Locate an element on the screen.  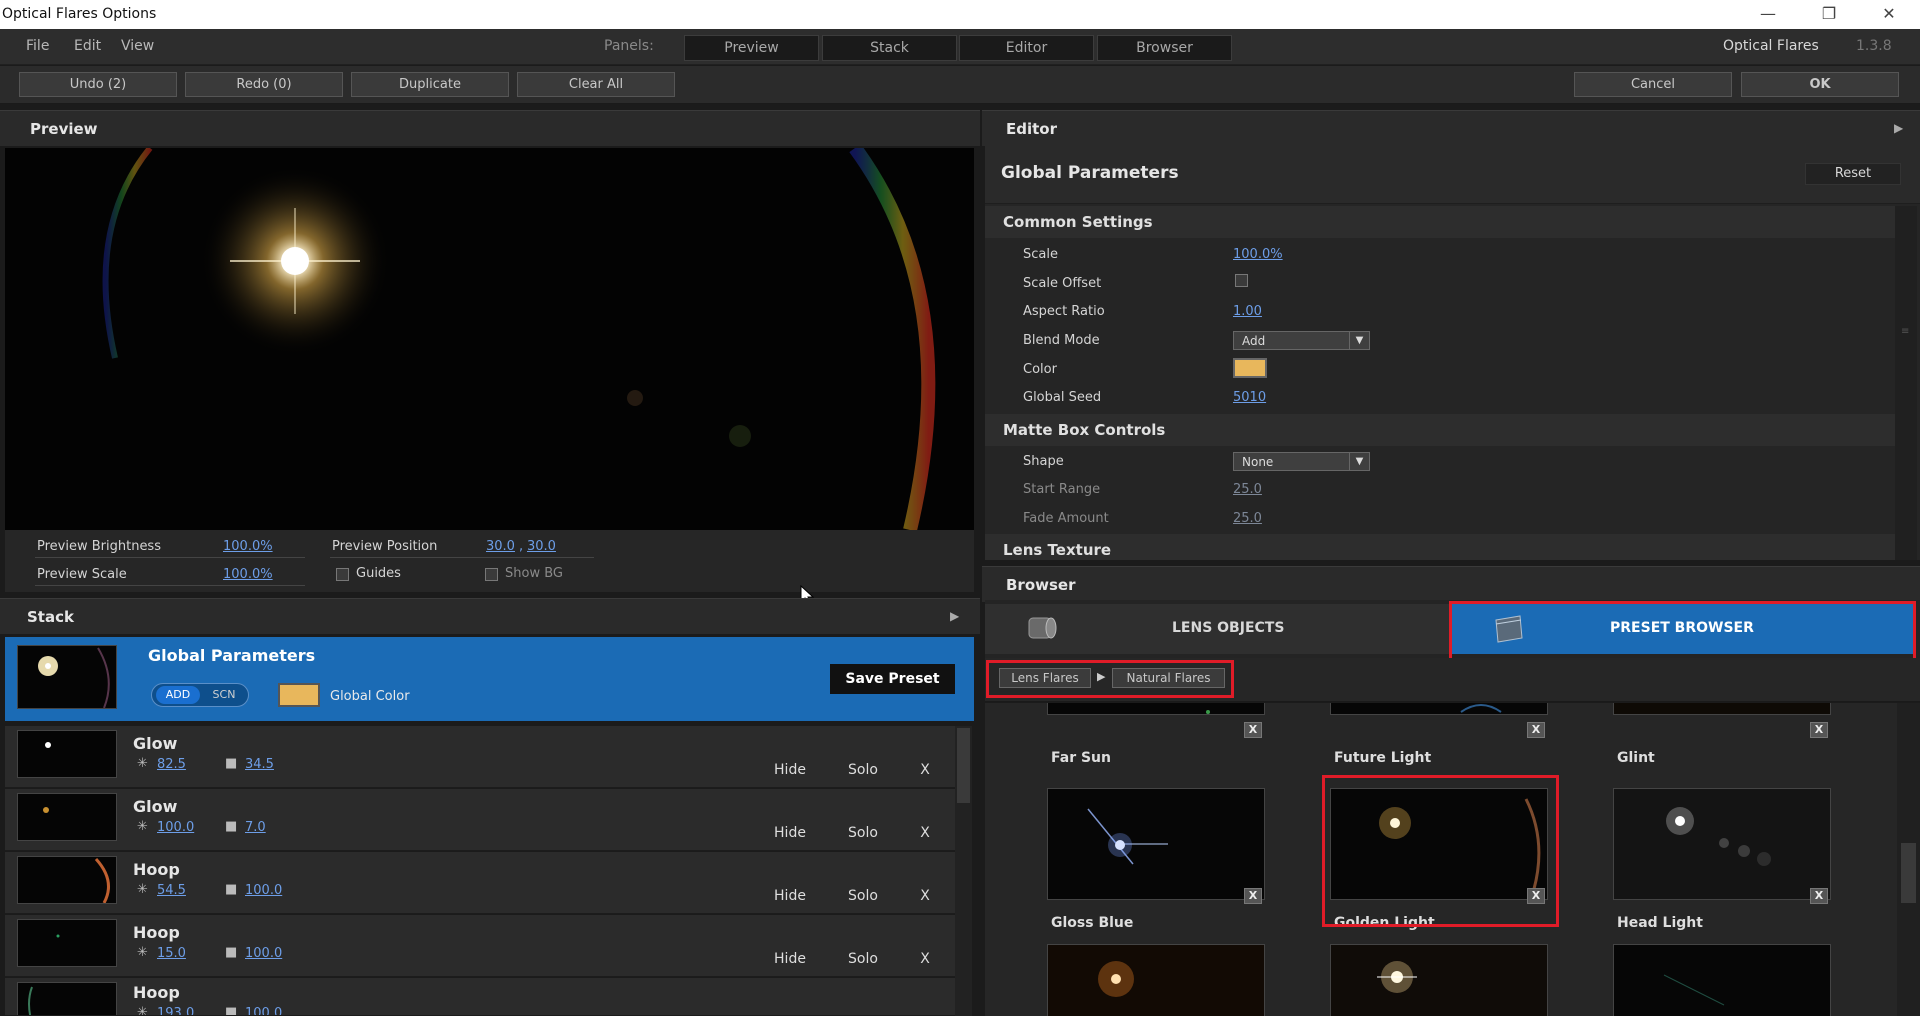
restore-icon: ❐ is located at coordinates (1829, 14).